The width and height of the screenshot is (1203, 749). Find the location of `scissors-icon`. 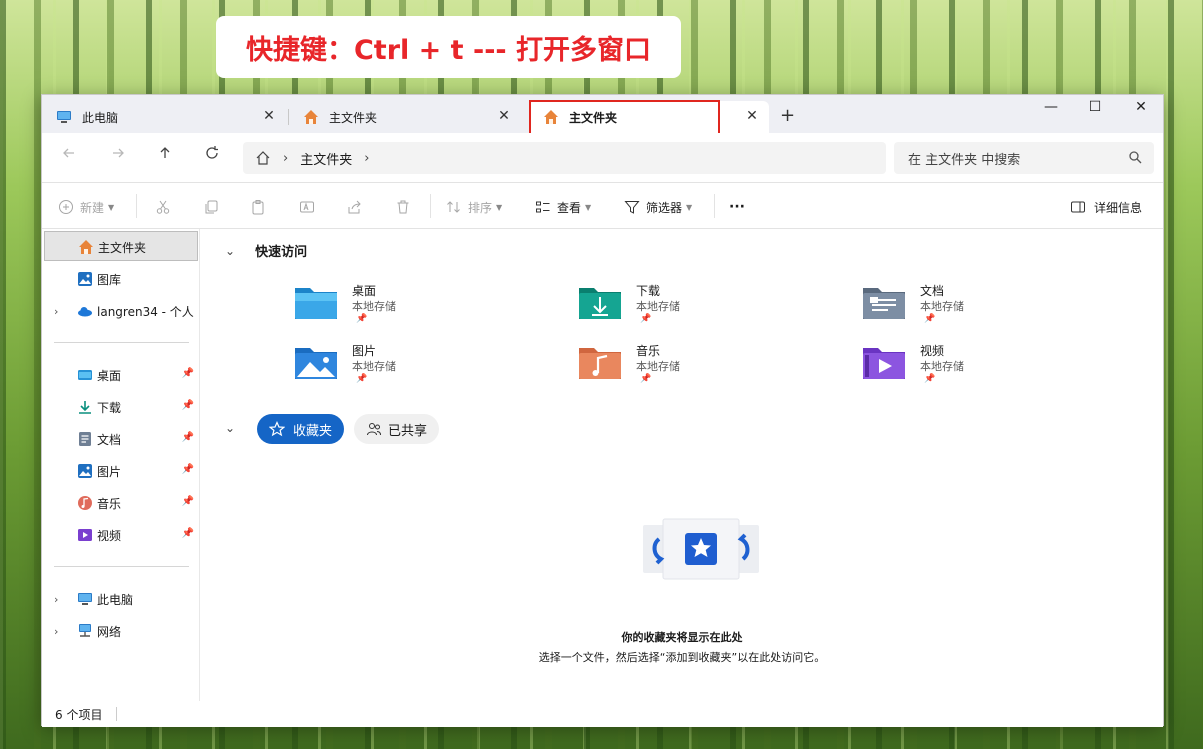

scissors-icon is located at coordinates (163, 207).